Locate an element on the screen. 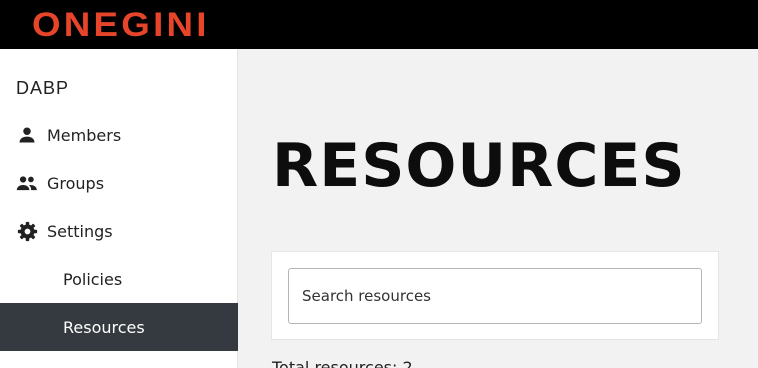 The width and height of the screenshot is (758, 368). people-icon is located at coordinates (27, 183).